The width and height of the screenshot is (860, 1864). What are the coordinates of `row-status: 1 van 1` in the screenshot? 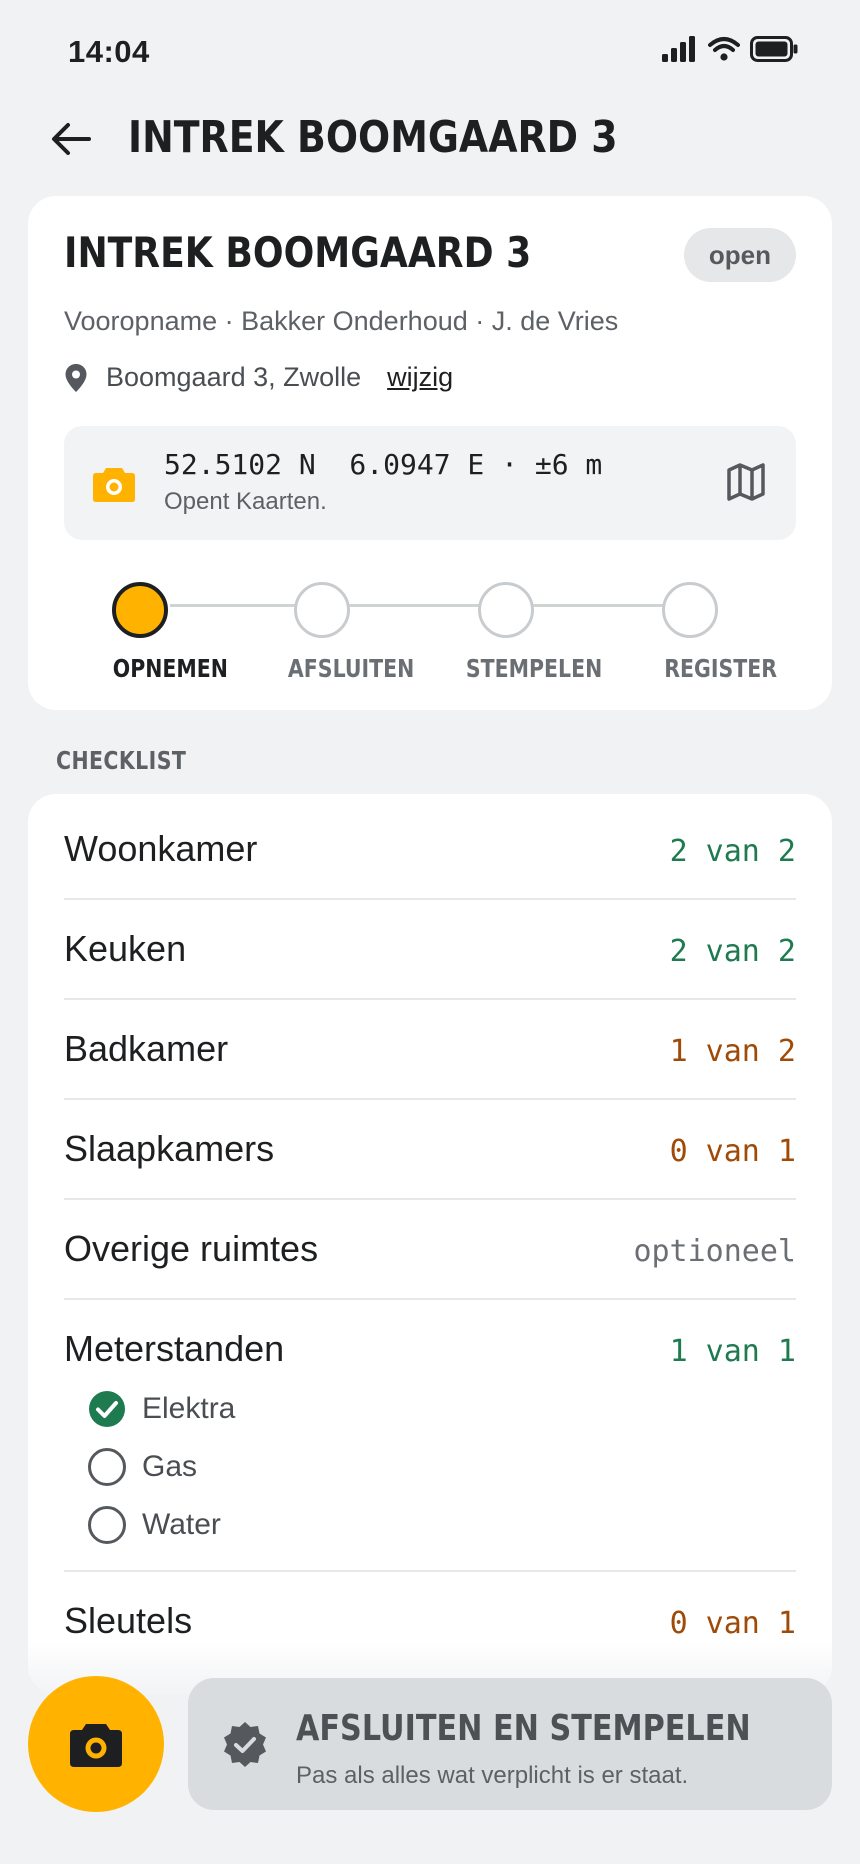 It's located at (732, 1351).